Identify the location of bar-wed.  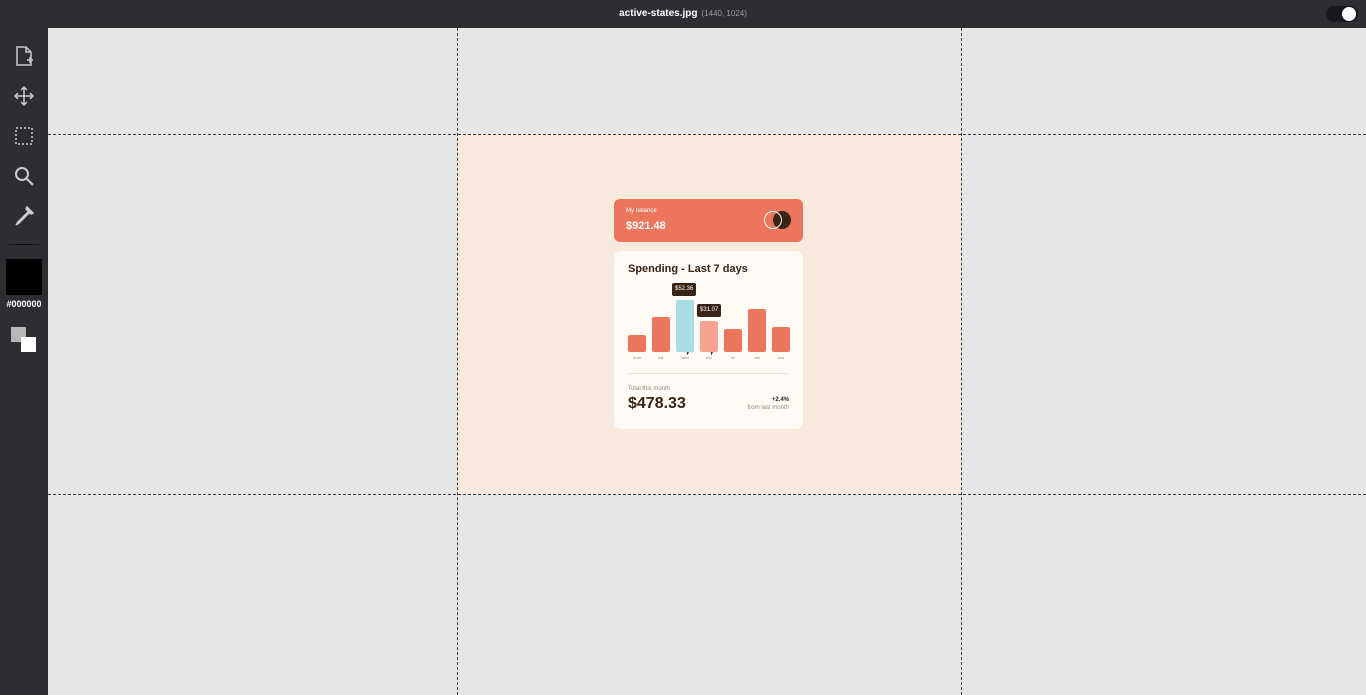
(685, 326).